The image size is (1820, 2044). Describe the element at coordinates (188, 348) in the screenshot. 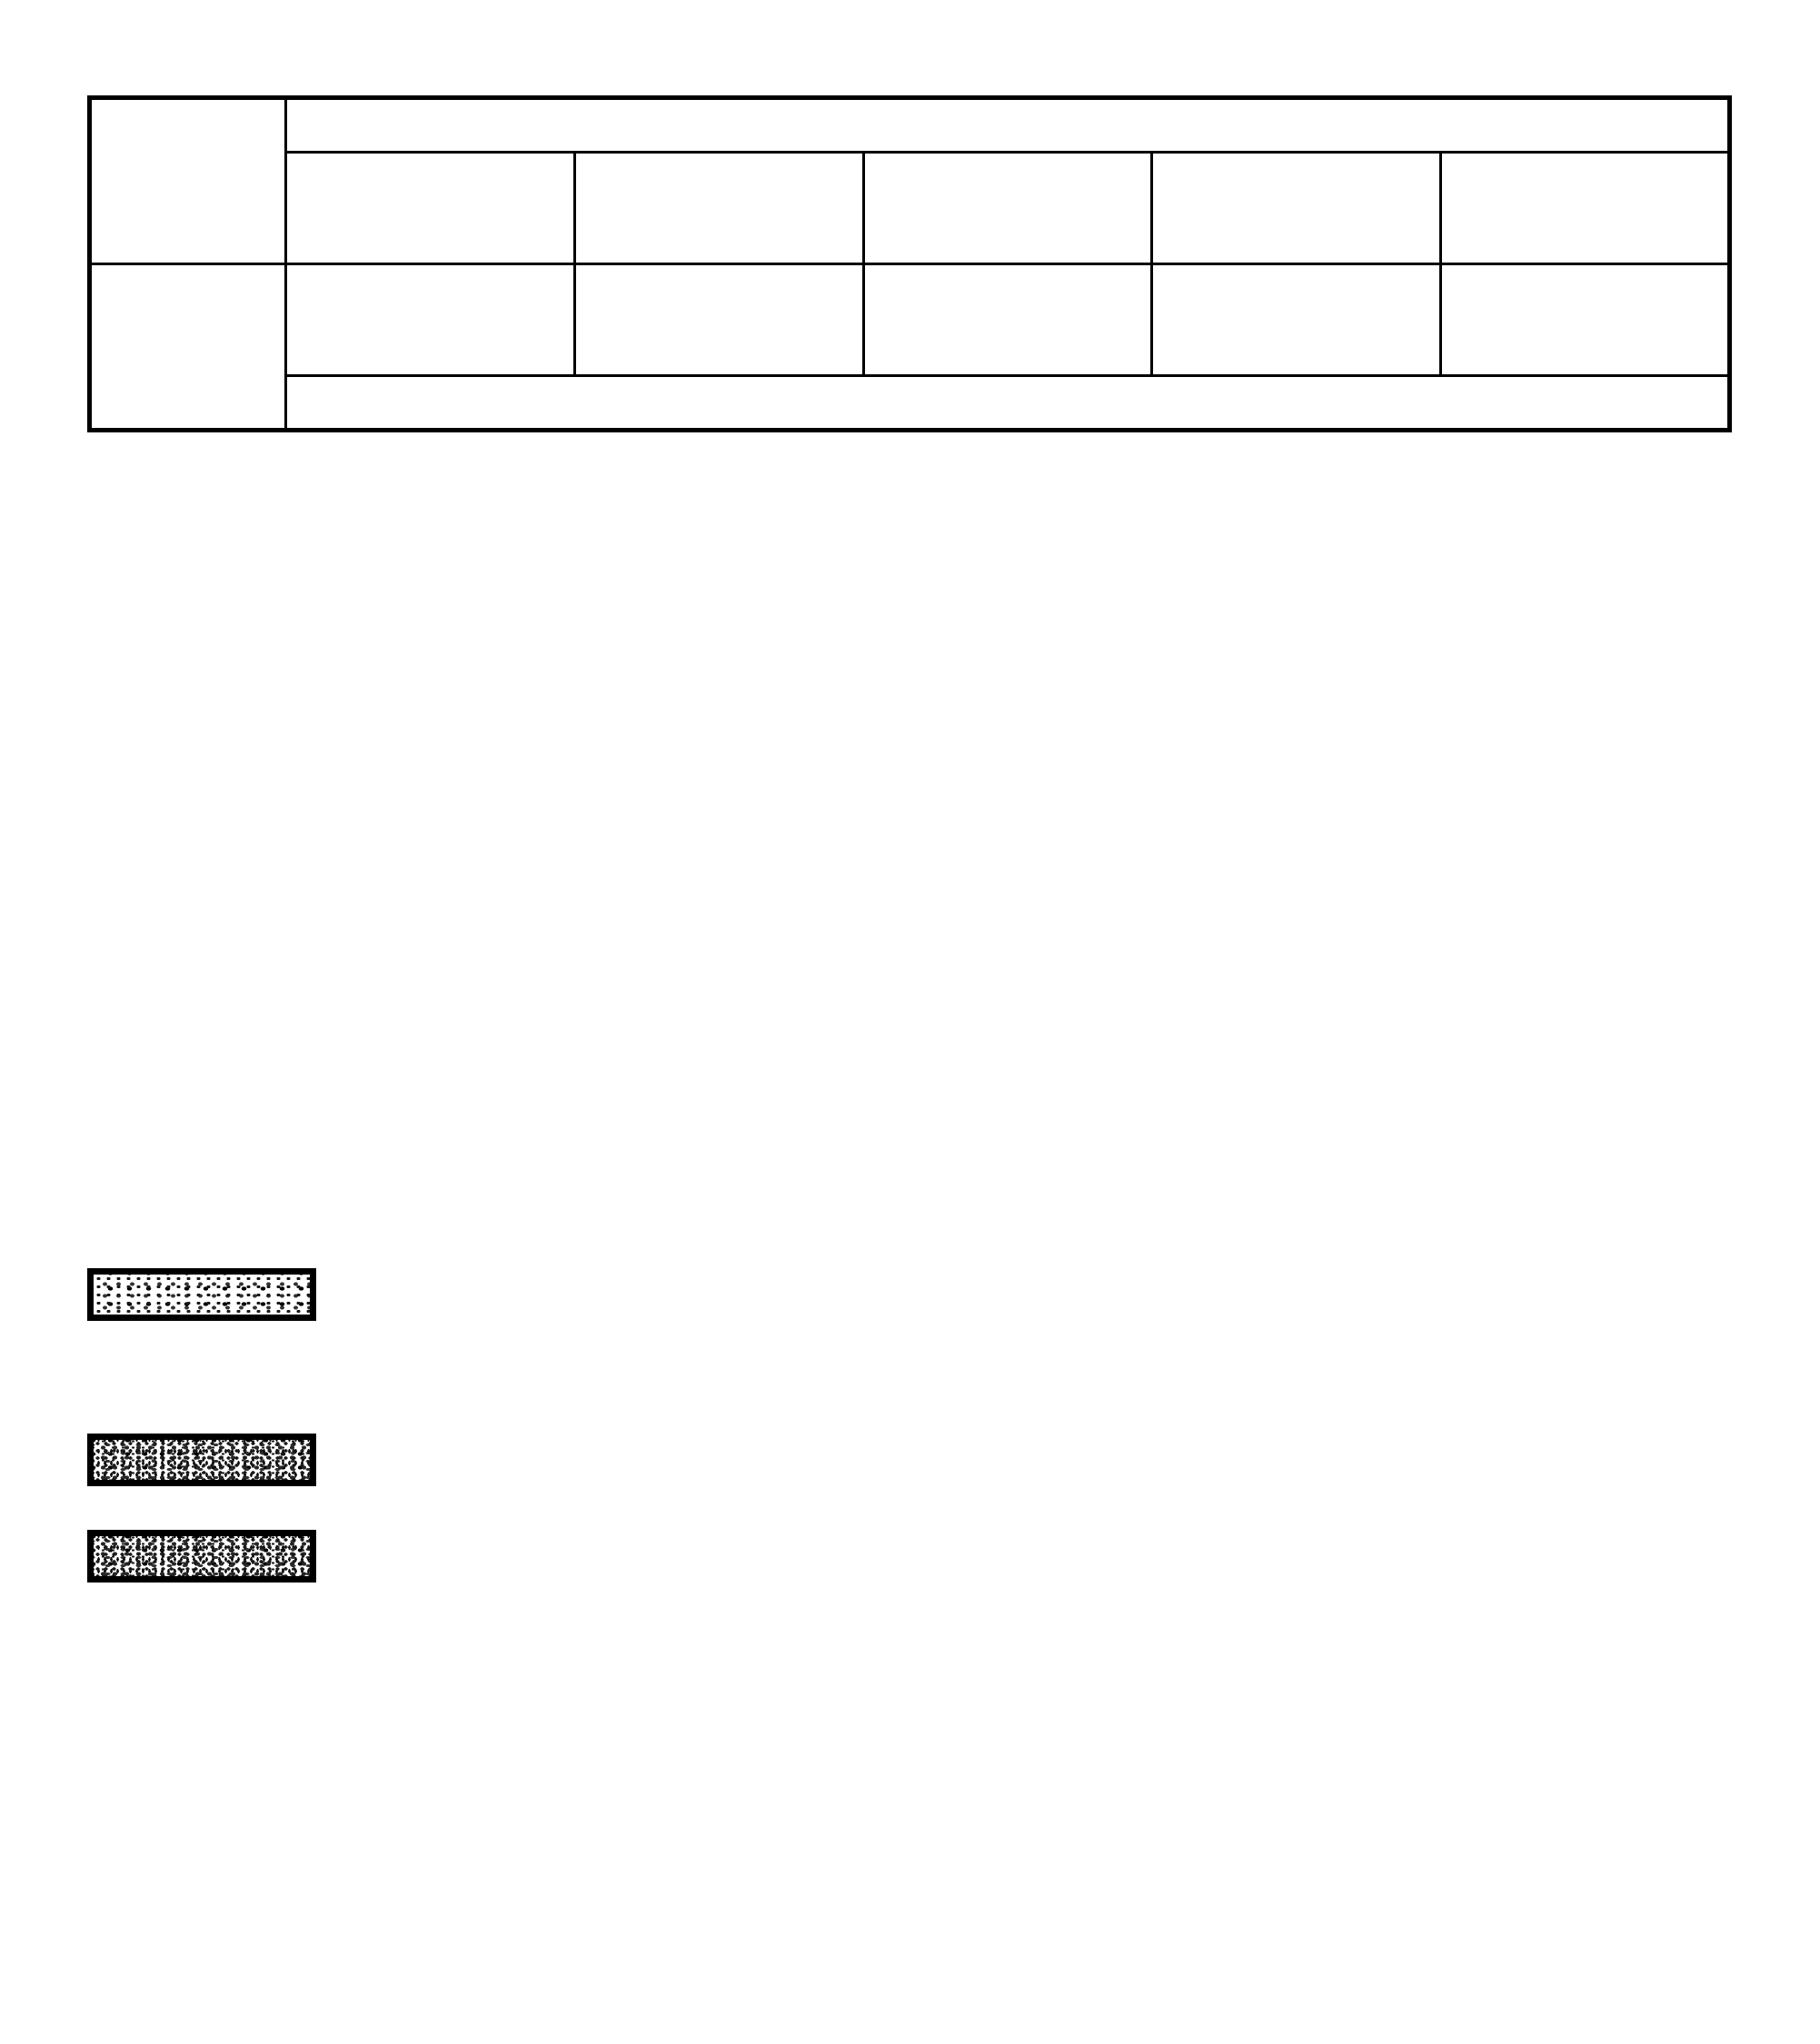

I see `footer-time-label` at that location.